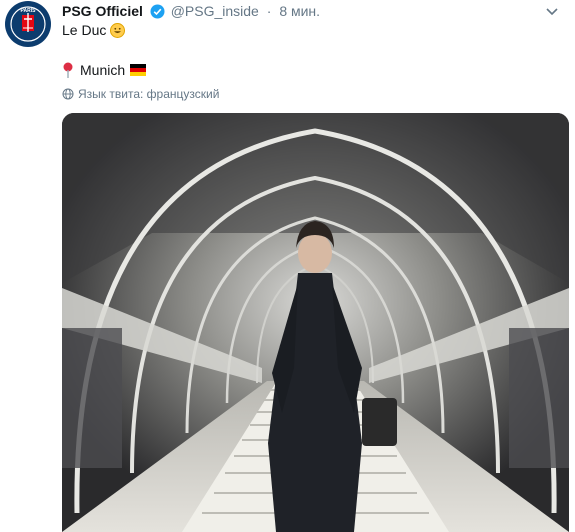  I want to click on location-text: Munich, so click(103, 70).